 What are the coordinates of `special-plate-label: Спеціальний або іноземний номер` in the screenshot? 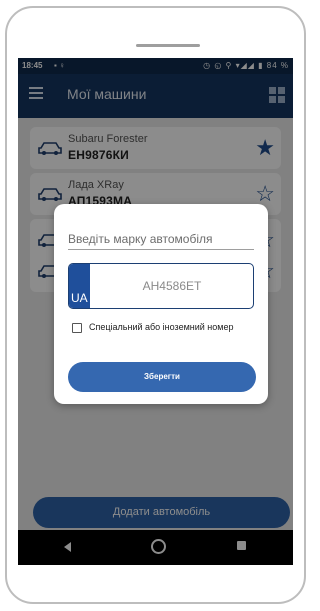 It's located at (161, 327).